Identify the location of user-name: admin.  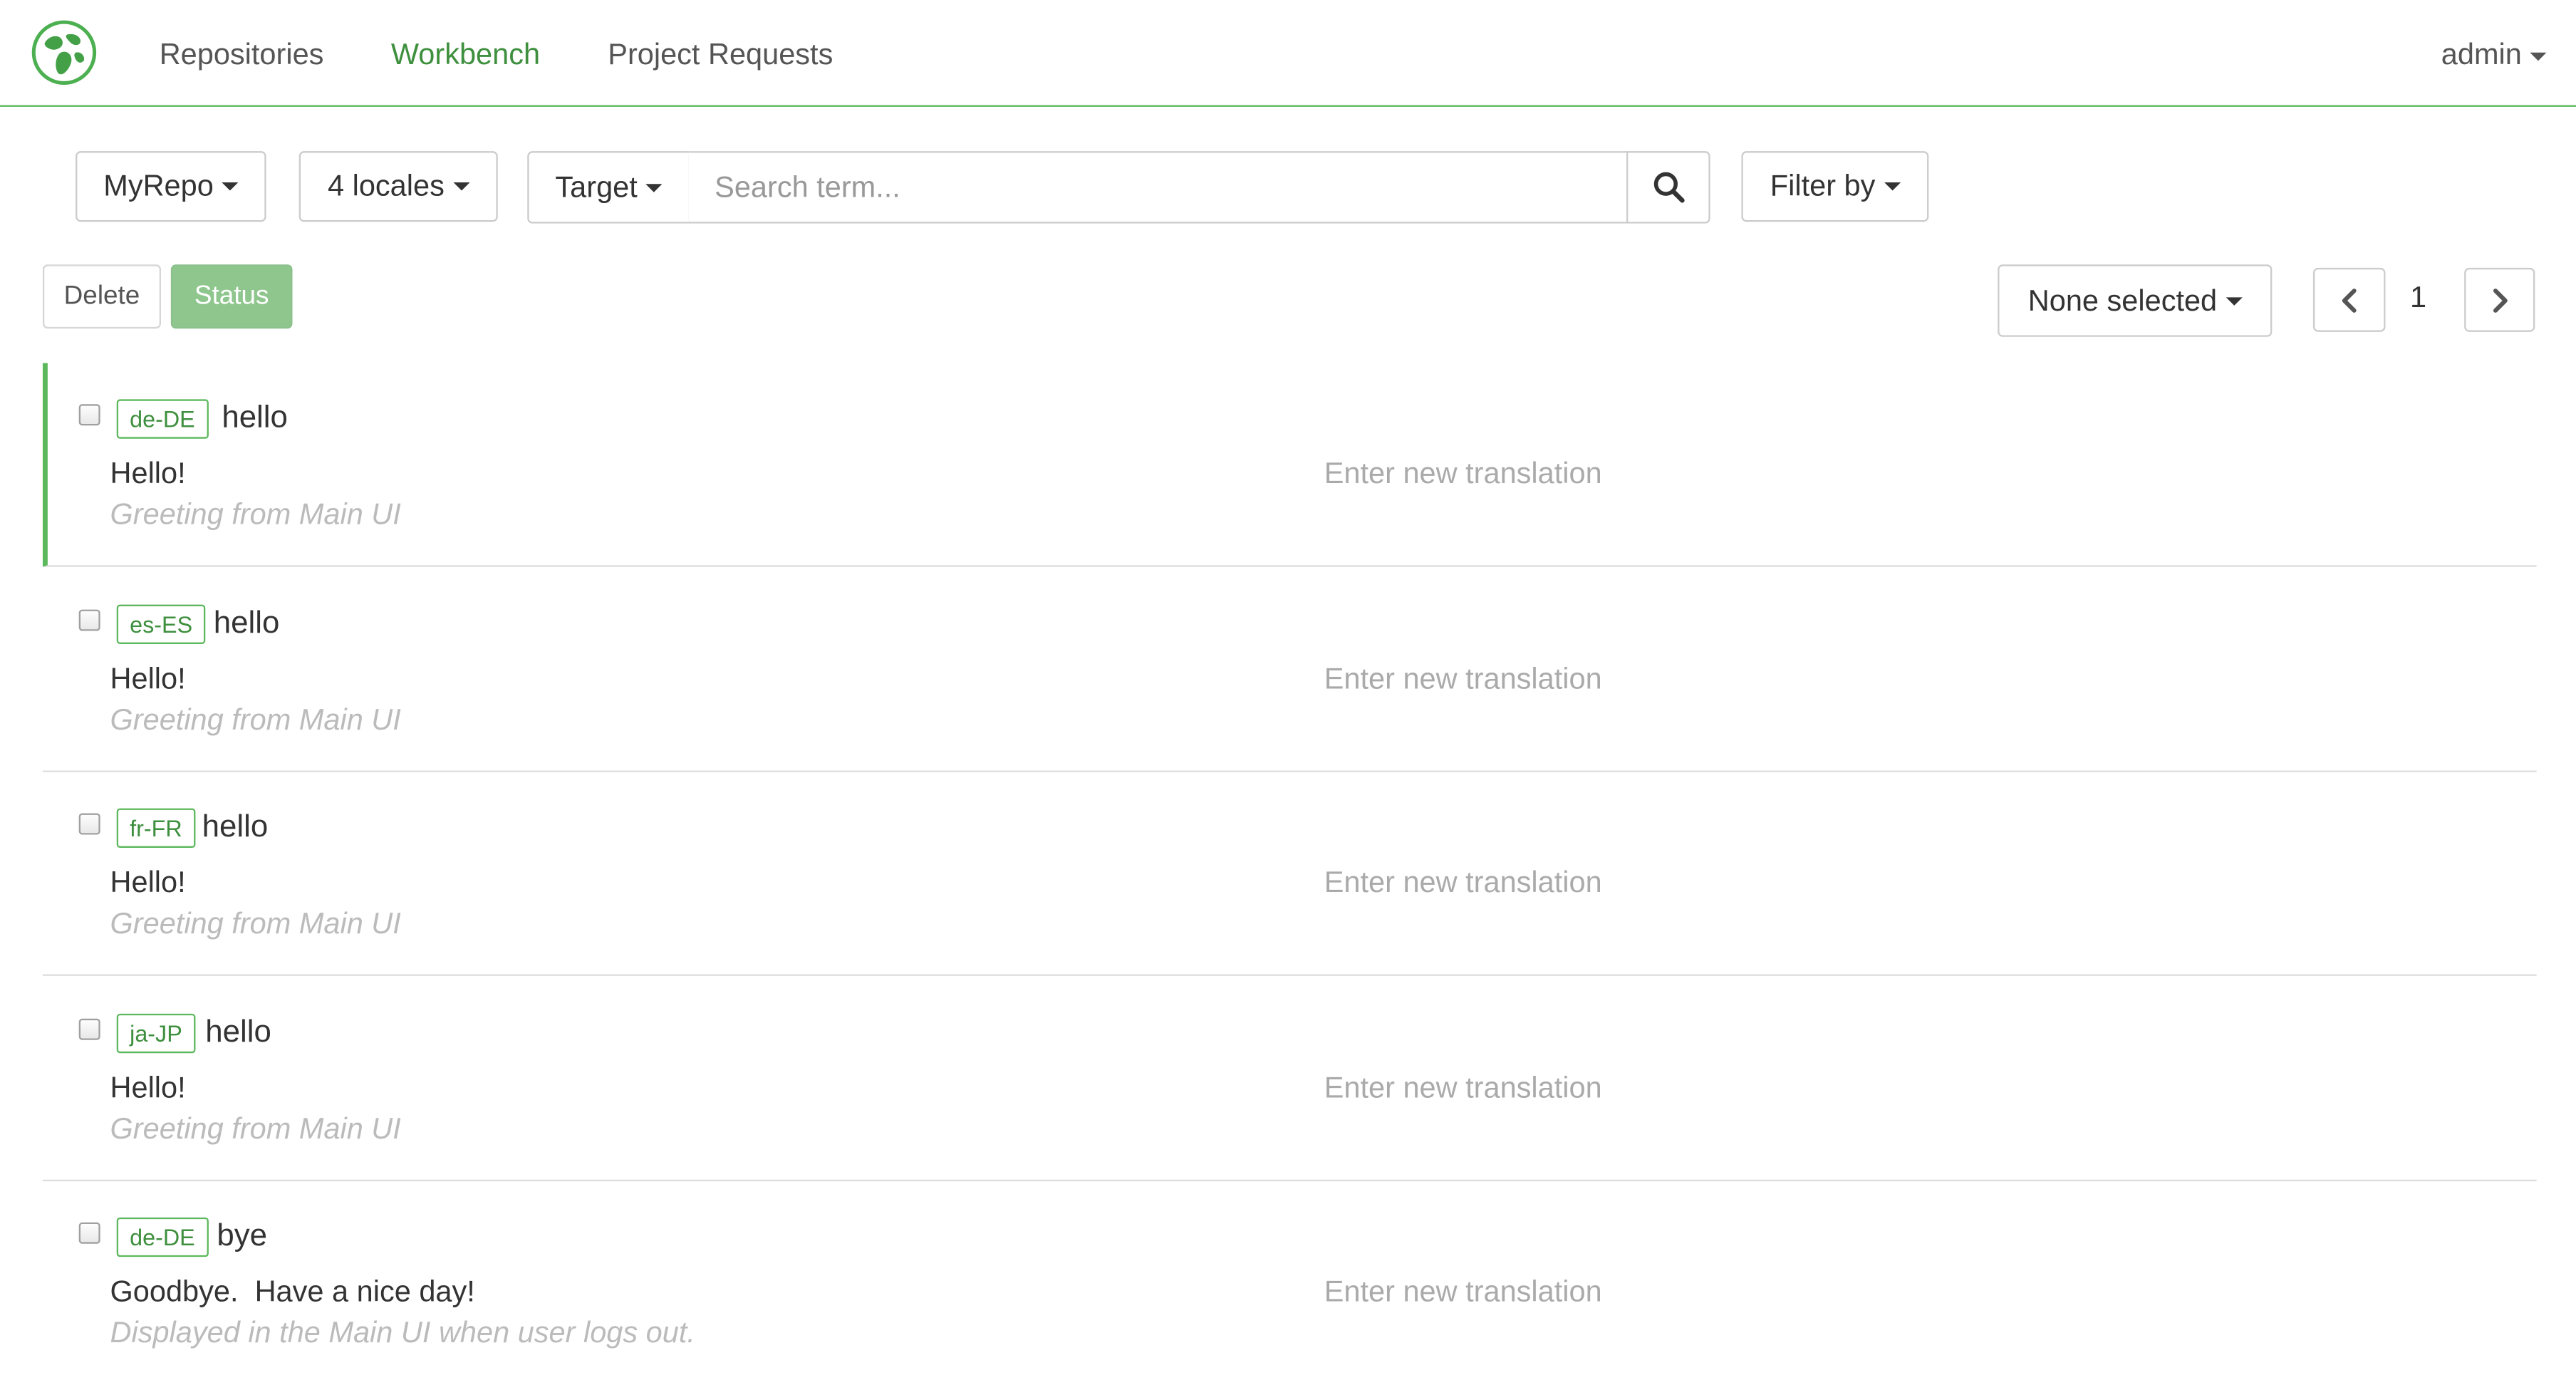
(2481, 54).